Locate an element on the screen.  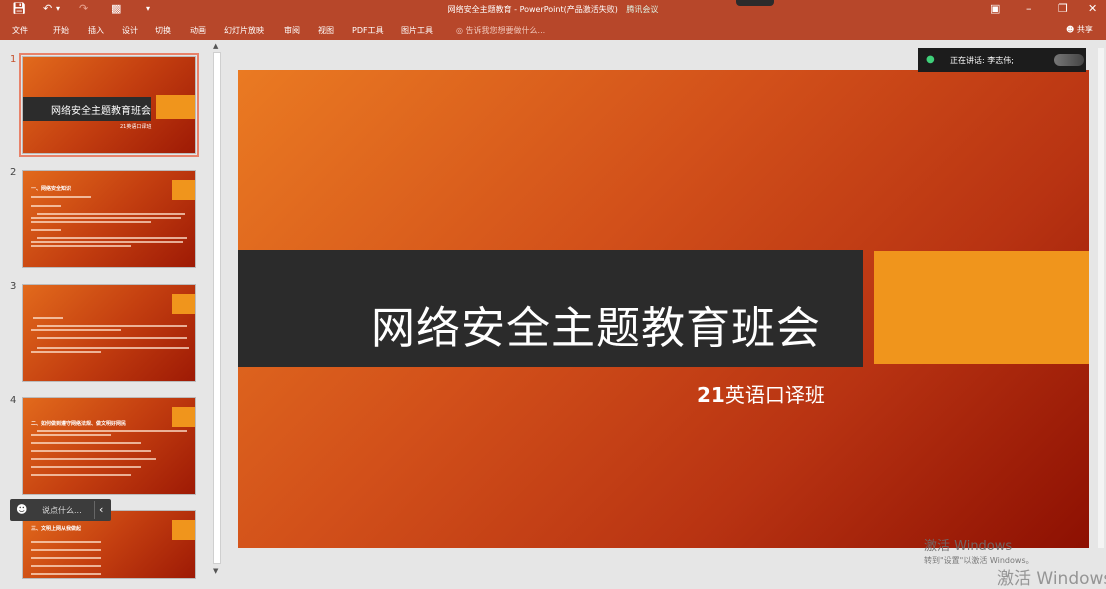
collapse-icon: ‹ is located at coordinates (101, 509).